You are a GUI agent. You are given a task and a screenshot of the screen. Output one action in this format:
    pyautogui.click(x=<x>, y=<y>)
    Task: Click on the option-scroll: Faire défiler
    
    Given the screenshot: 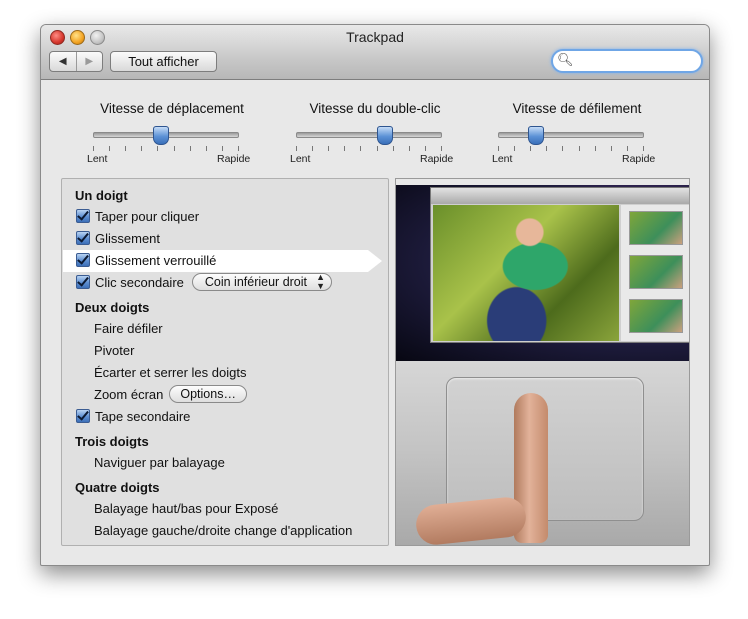 What is the action you would take?
    pyautogui.click(x=128, y=328)
    